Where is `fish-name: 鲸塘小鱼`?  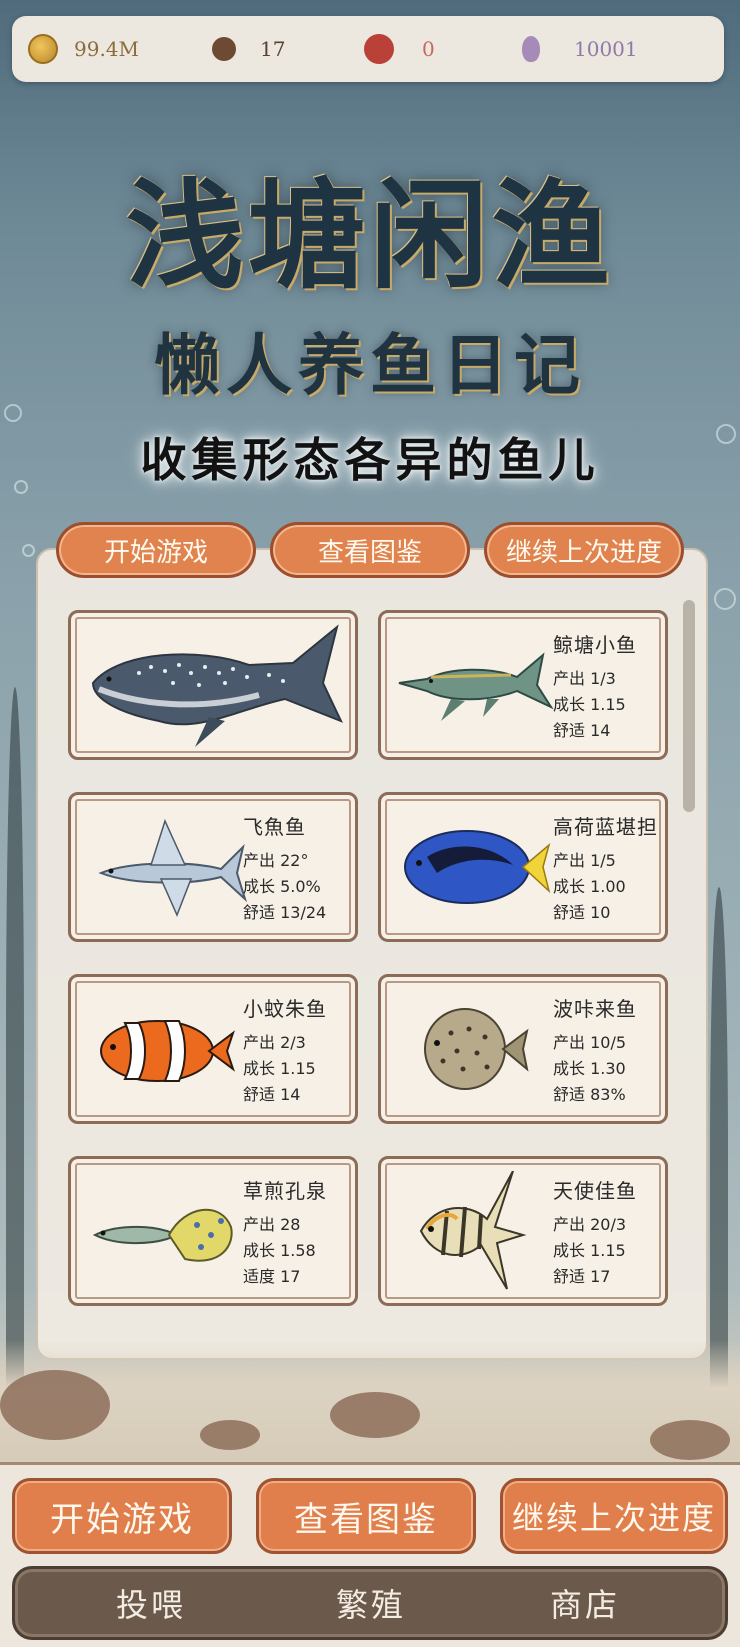
fish-name: 鲸塘小鱼 is located at coordinates (595, 645).